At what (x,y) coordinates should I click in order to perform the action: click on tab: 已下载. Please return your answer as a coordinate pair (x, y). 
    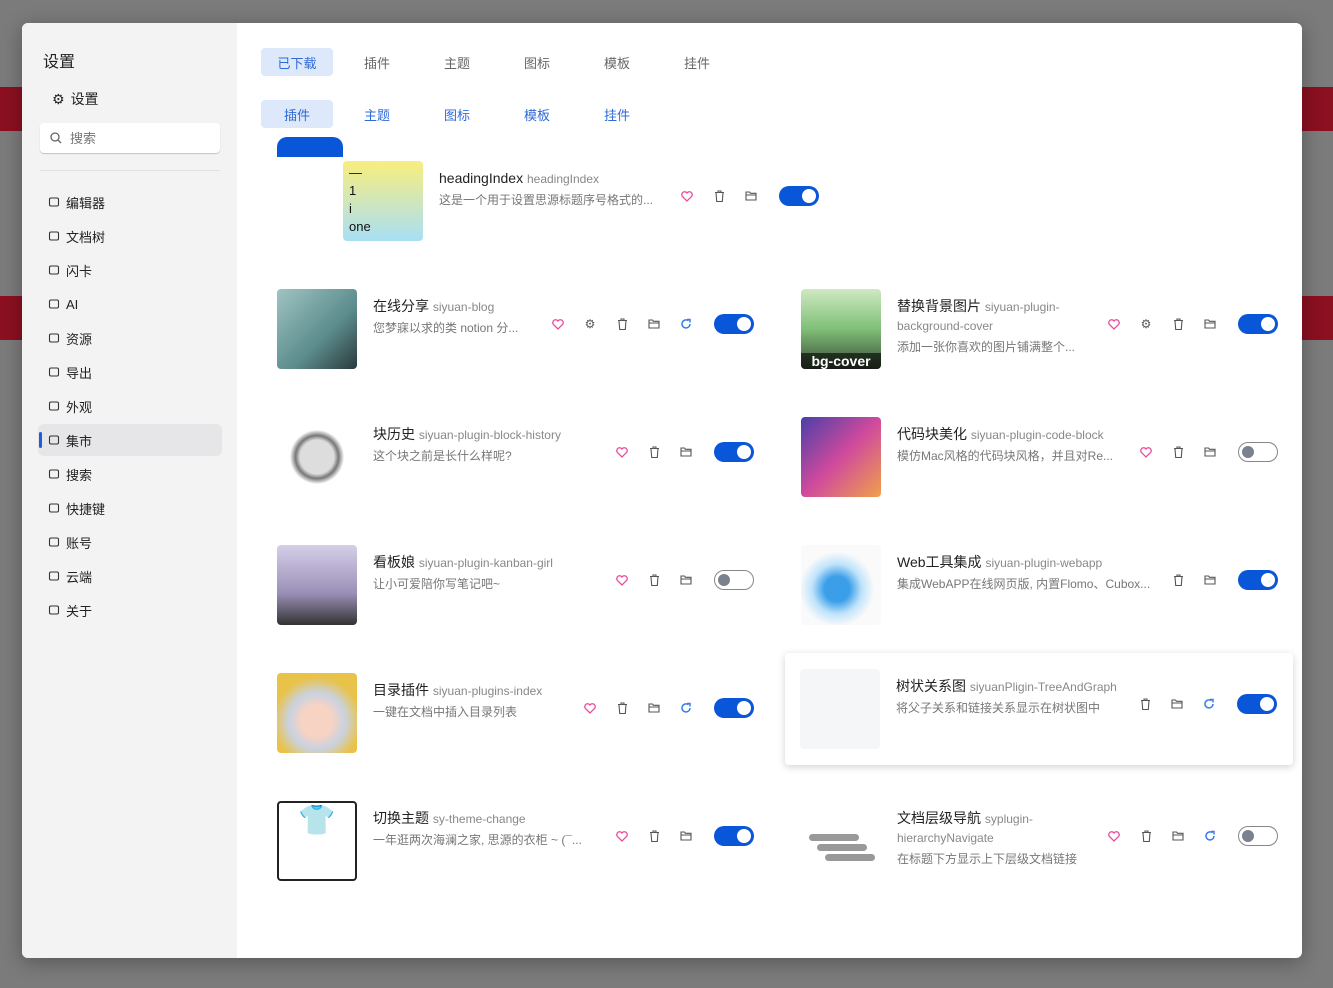
    Looking at the image, I should click on (297, 62).